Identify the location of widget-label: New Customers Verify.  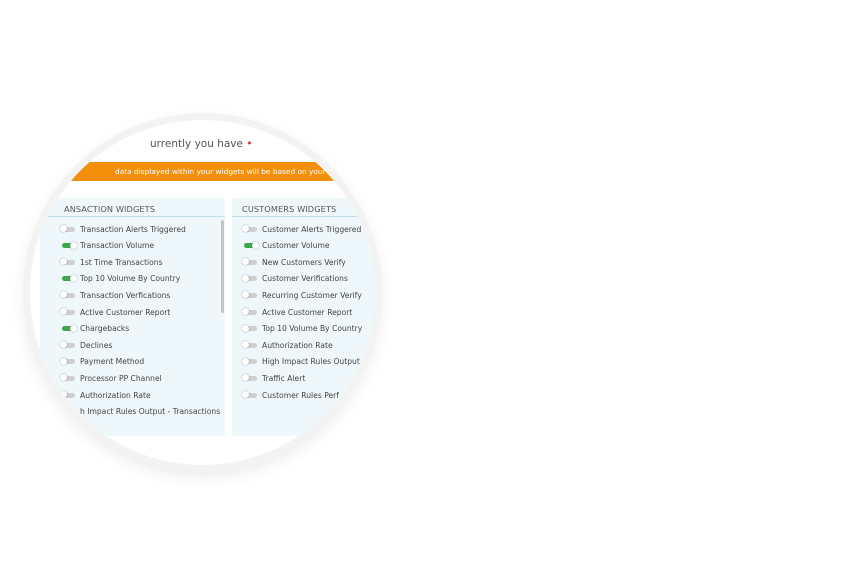
(304, 262).